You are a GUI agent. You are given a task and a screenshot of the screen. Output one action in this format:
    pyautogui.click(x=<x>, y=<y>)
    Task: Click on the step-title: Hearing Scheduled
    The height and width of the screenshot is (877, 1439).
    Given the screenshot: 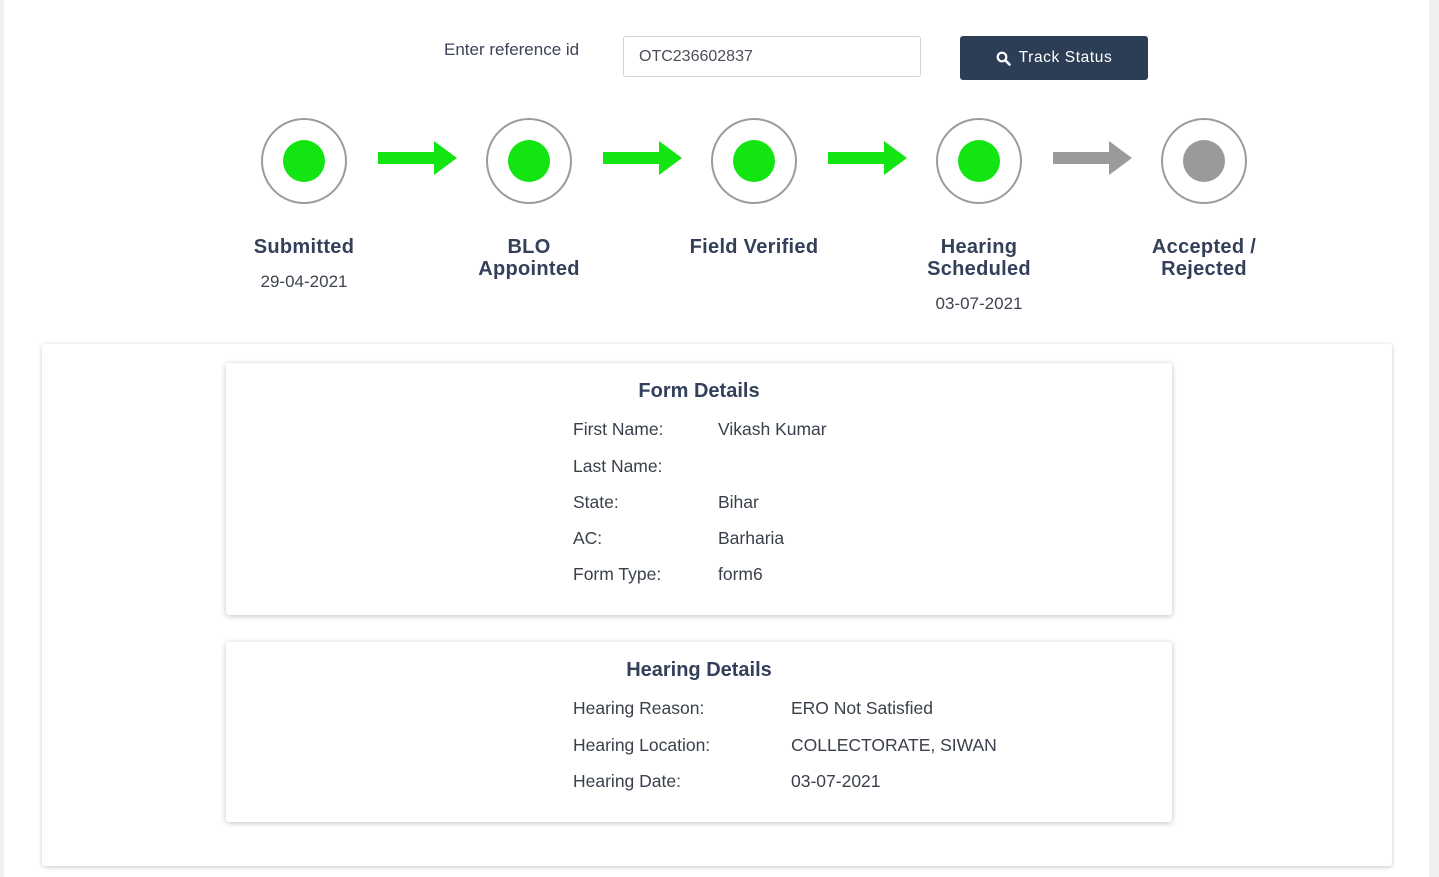 What is the action you would take?
    pyautogui.click(x=979, y=258)
    